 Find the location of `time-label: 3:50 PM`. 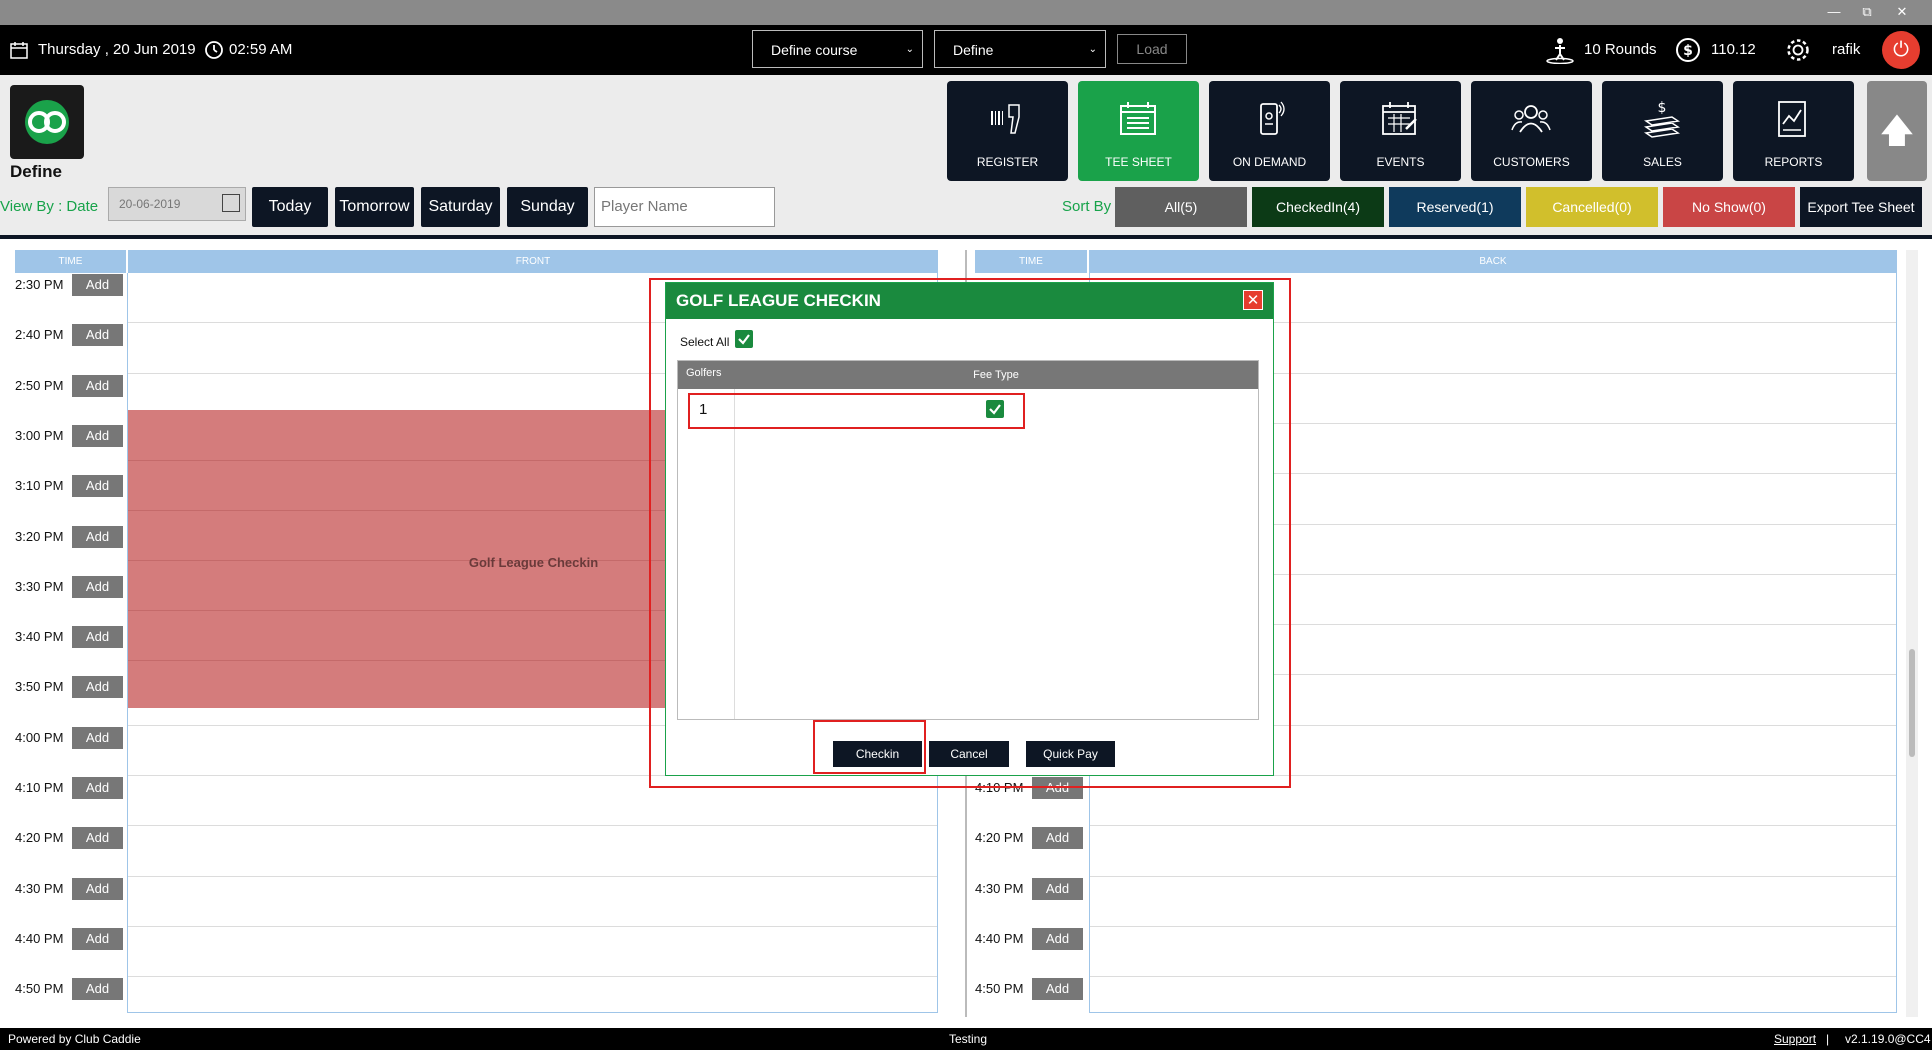

time-label: 3:50 PM is located at coordinates (39, 687).